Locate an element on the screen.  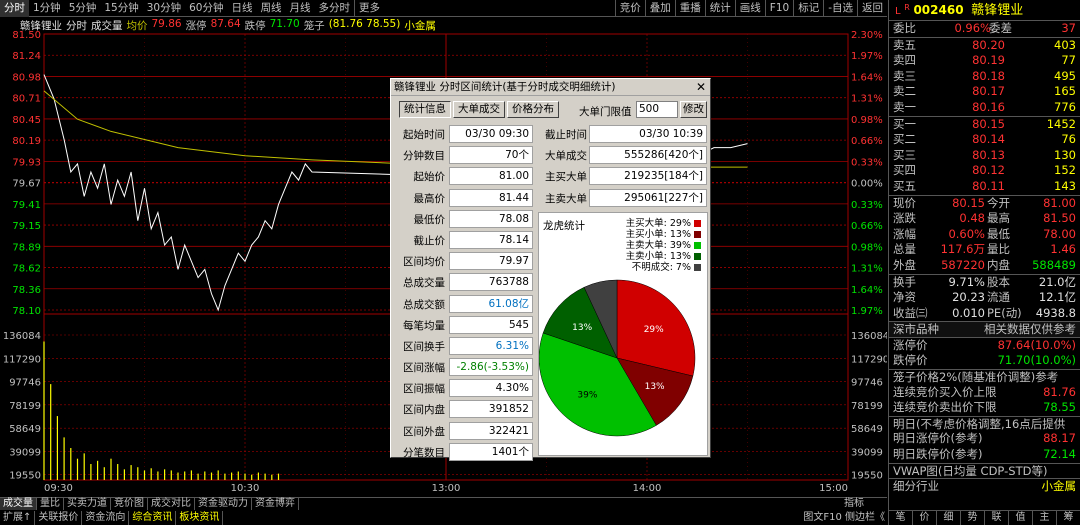
side-cell: 现价 is located at coordinates (904, 202).